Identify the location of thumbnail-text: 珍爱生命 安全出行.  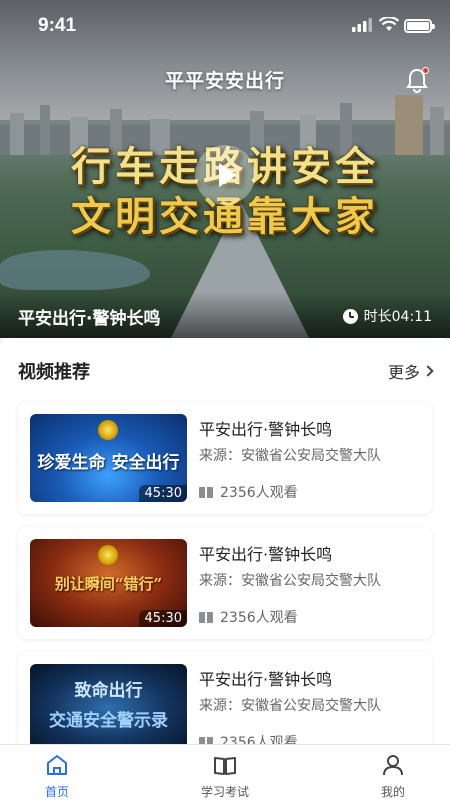
(108, 463).